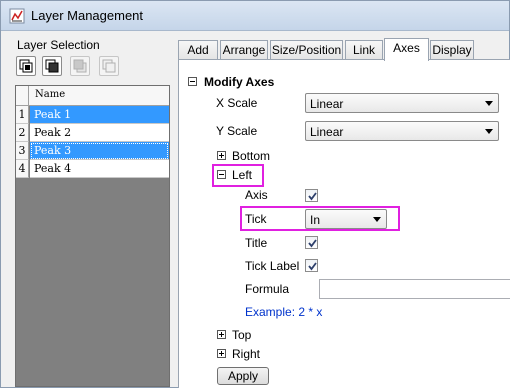  I want to click on layer-row: 3 Peak 3, so click(92, 151).